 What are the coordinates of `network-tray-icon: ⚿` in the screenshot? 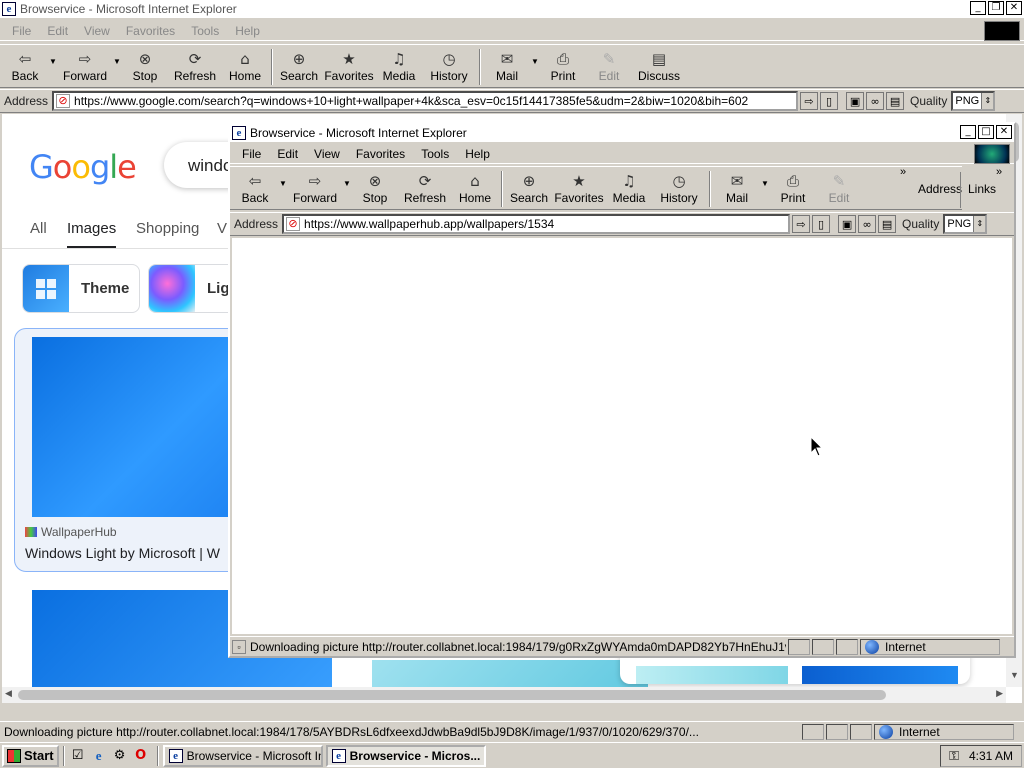 It's located at (954, 756).